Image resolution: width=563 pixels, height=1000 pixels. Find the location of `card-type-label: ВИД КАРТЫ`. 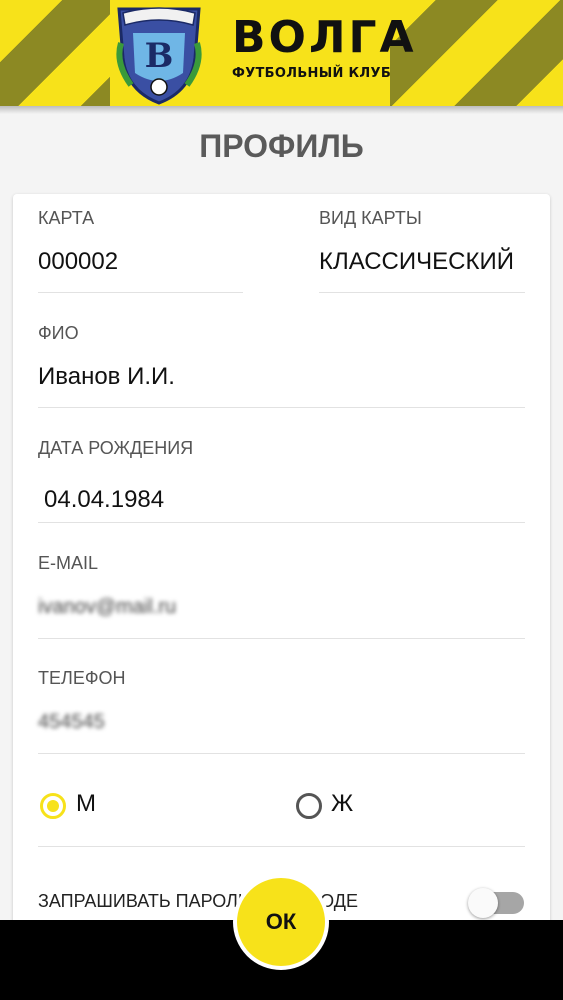

card-type-label: ВИД КАРТЫ is located at coordinates (370, 218).